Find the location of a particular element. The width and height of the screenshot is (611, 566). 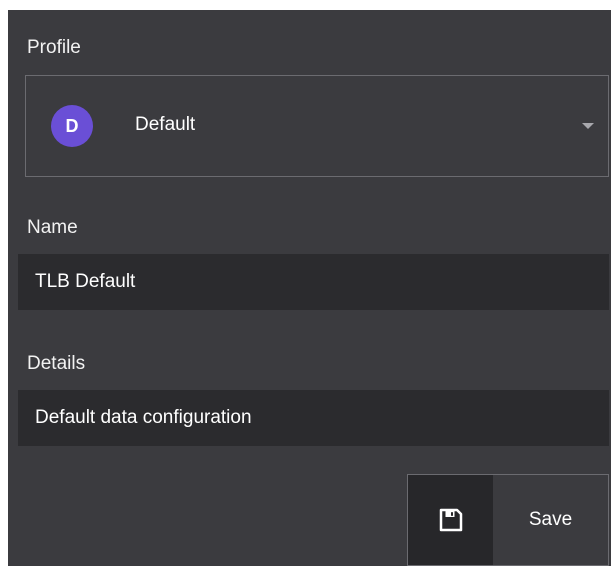

profile-label: Profile is located at coordinates (54, 47).